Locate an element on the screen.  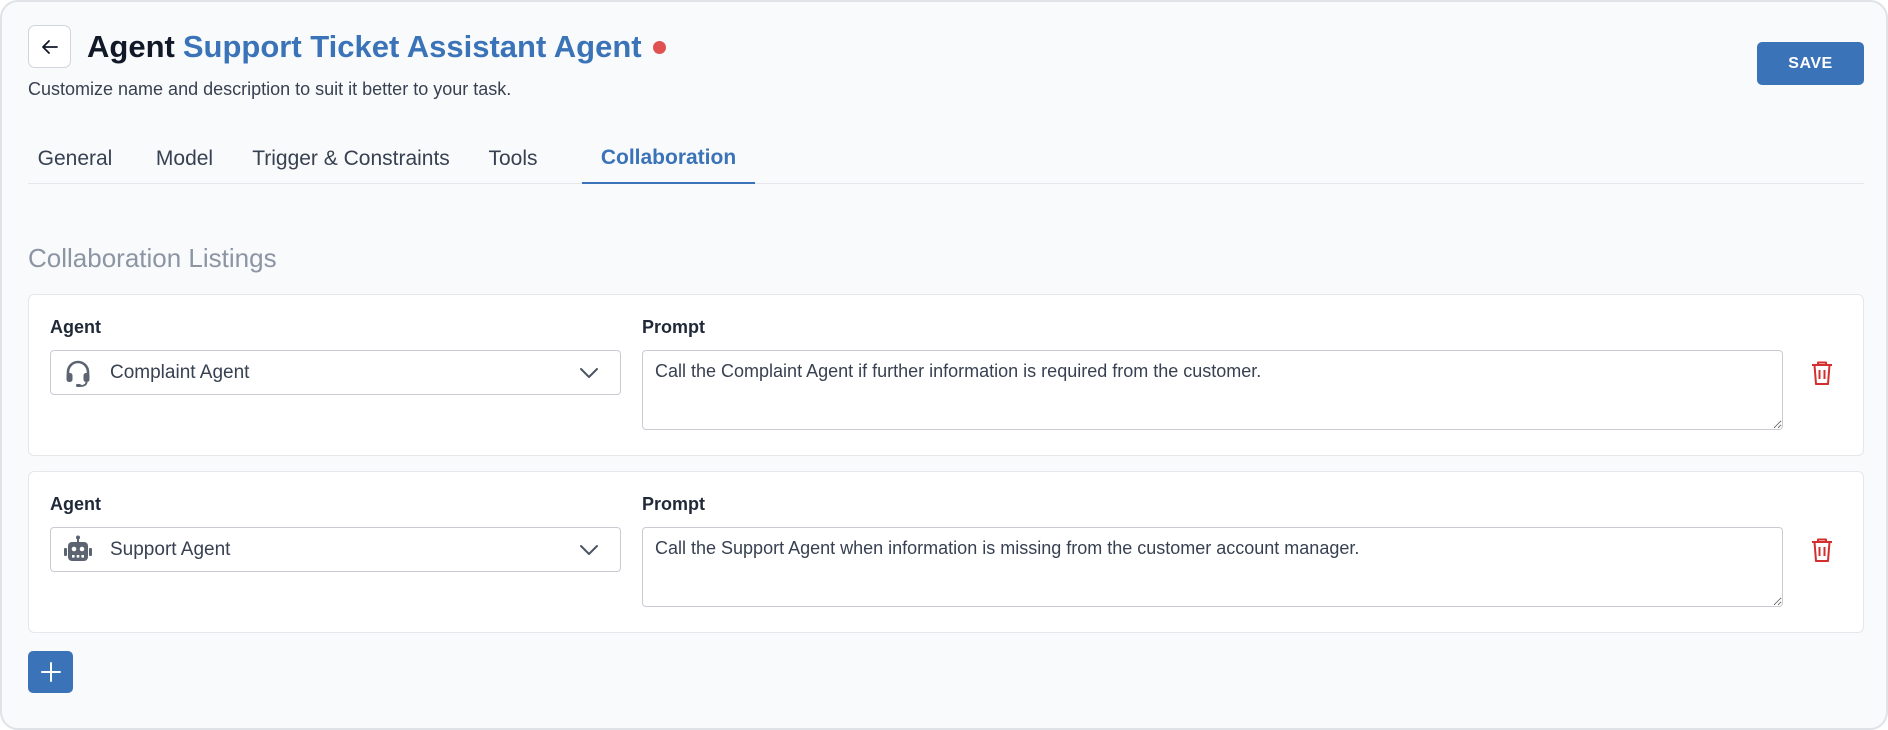
add-collaboration-button is located at coordinates (50, 672).